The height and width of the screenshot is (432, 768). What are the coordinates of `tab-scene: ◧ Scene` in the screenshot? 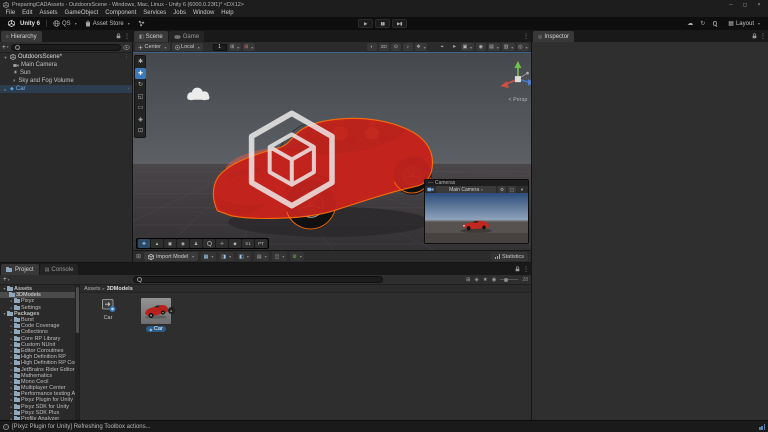 It's located at (151, 36).